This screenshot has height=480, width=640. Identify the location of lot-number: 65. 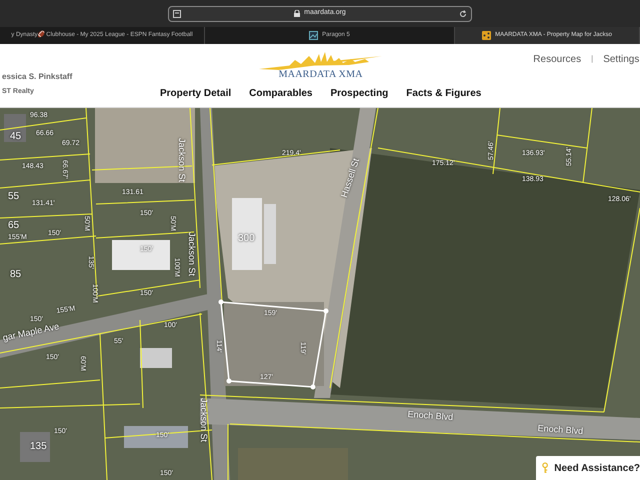
(14, 226).